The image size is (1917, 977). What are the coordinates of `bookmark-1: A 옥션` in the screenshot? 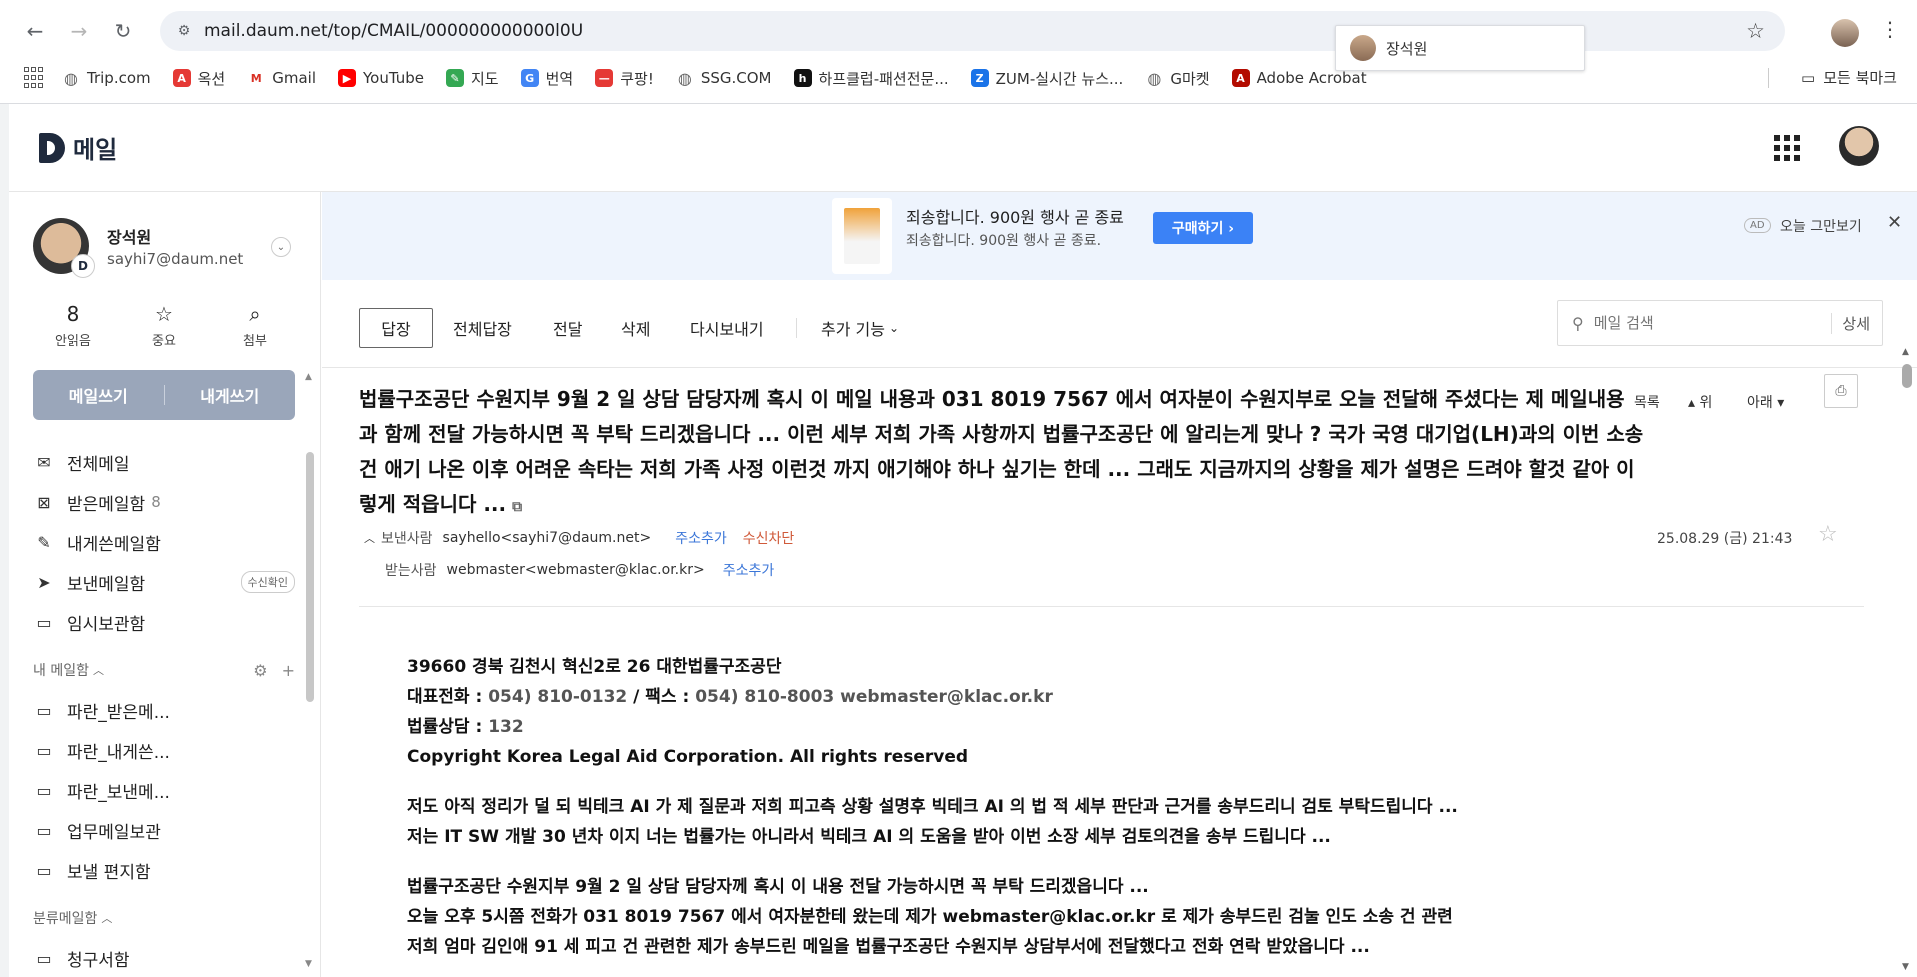 It's located at (198, 78).